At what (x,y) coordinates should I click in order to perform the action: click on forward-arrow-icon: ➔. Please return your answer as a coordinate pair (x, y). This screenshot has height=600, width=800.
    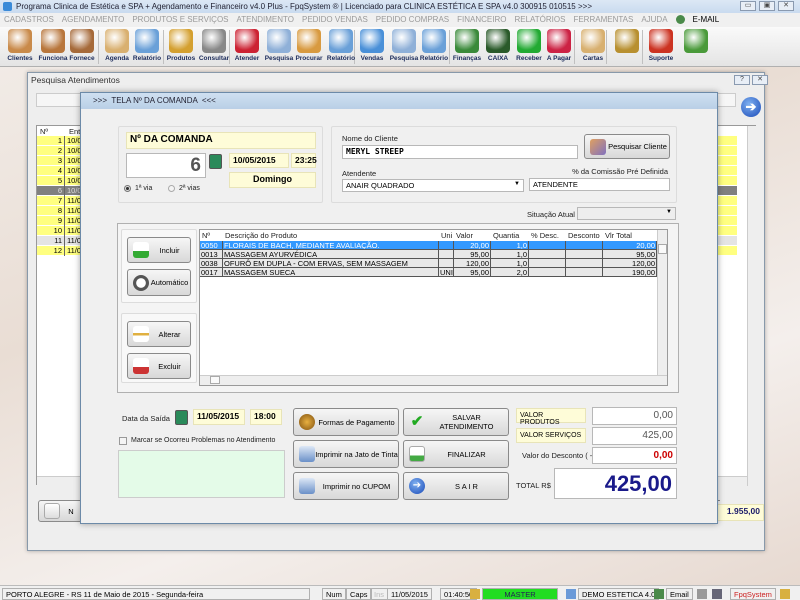
    Looking at the image, I should click on (751, 107).